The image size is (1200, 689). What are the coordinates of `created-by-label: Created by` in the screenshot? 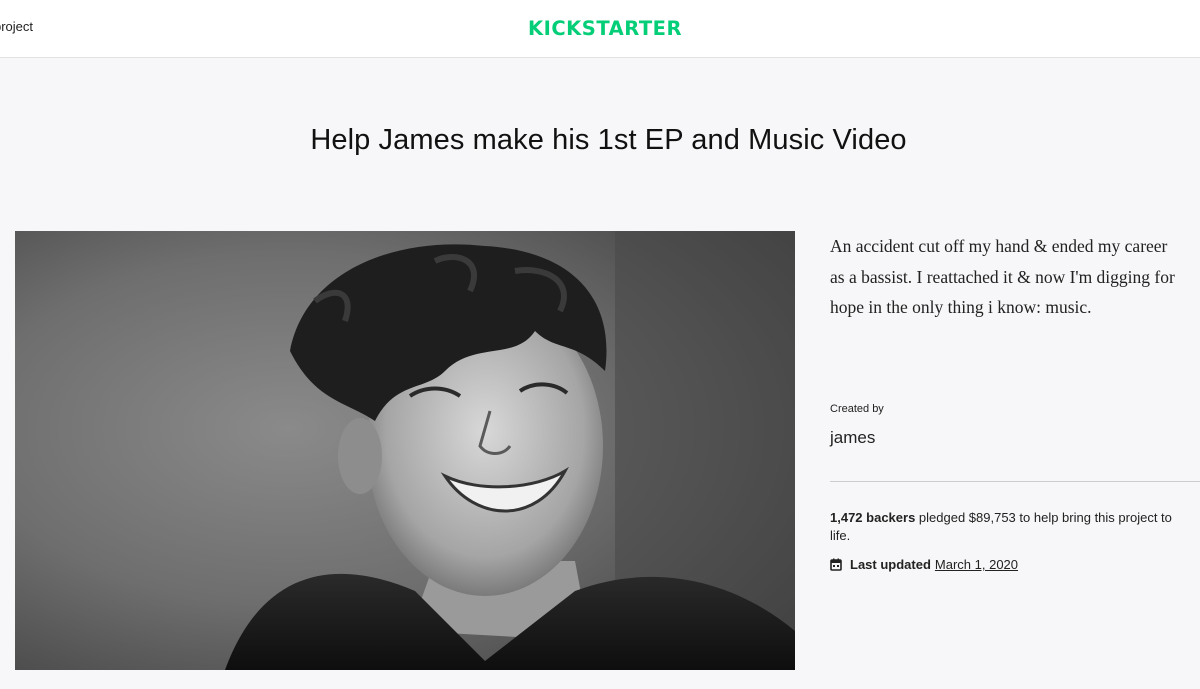 It's located at (857, 409).